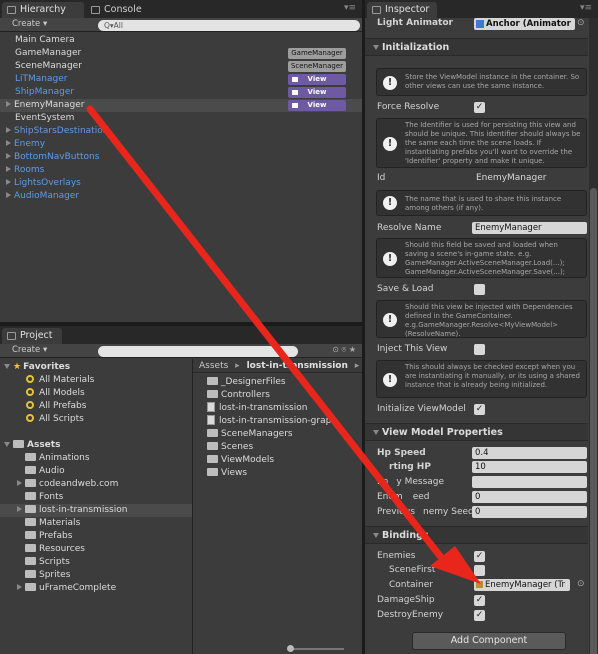 This screenshot has width=598, height=654. What do you see at coordinates (476, 535) in the screenshot?
I see `bindings-section: Bindings` at bounding box center [476, 535].